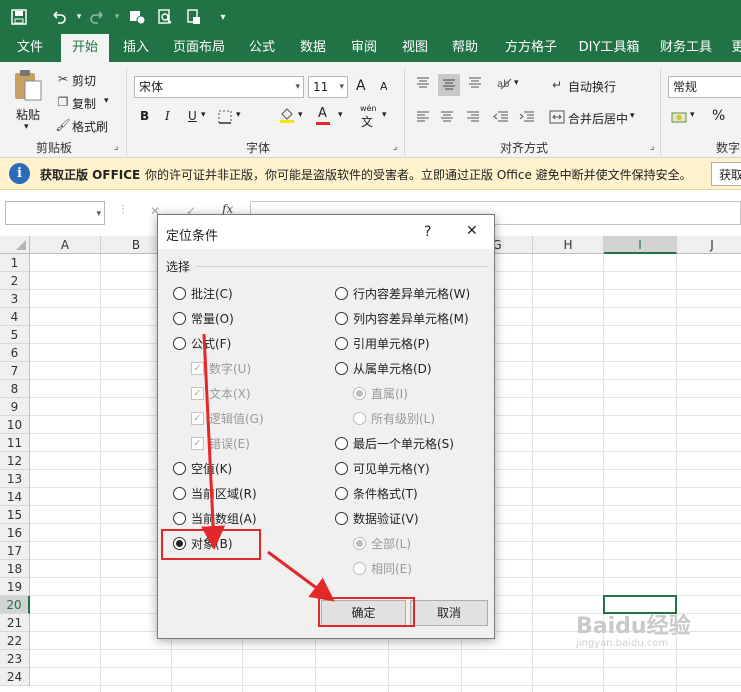  Describe the element at coordinates (268, 467) in the screenshot. I see `annotation-arrows` at that location.